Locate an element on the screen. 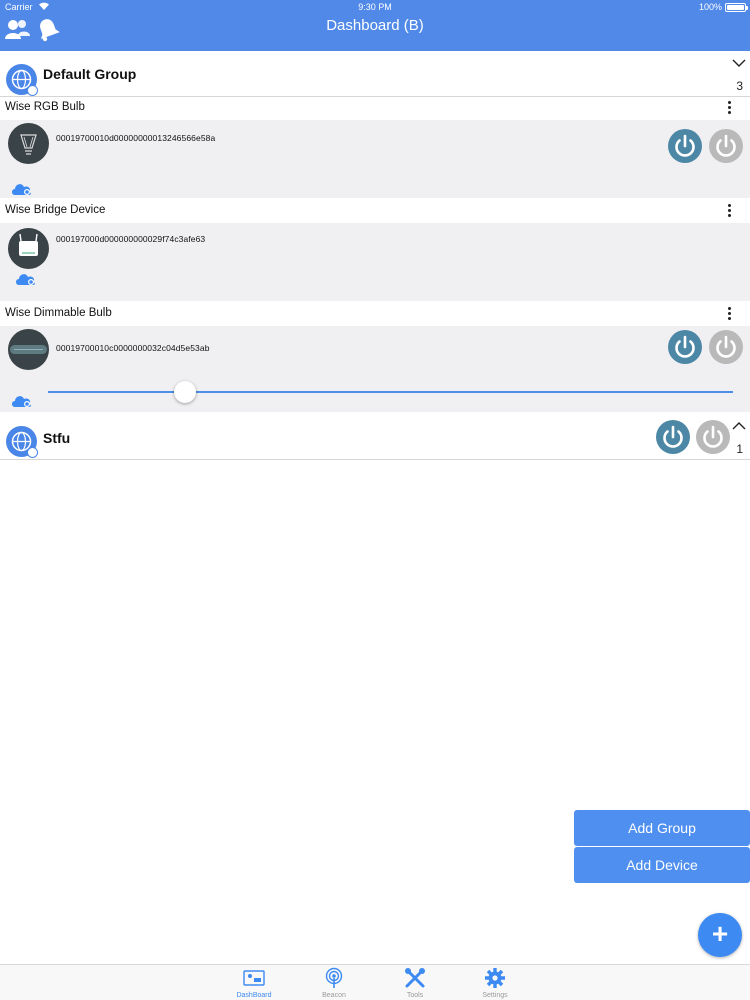 Image resolution: width=750 pixels, height=1000 pixels. bridge-icon is located at coordinates (28, 248).